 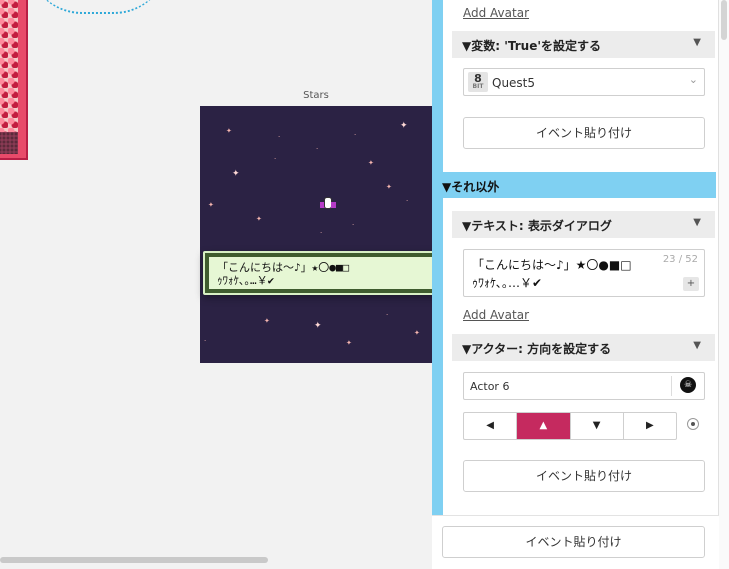 I want to click on dialog-text-line: 「こんにちは〜♪」★〇●■□, so click(x=552, y=265).